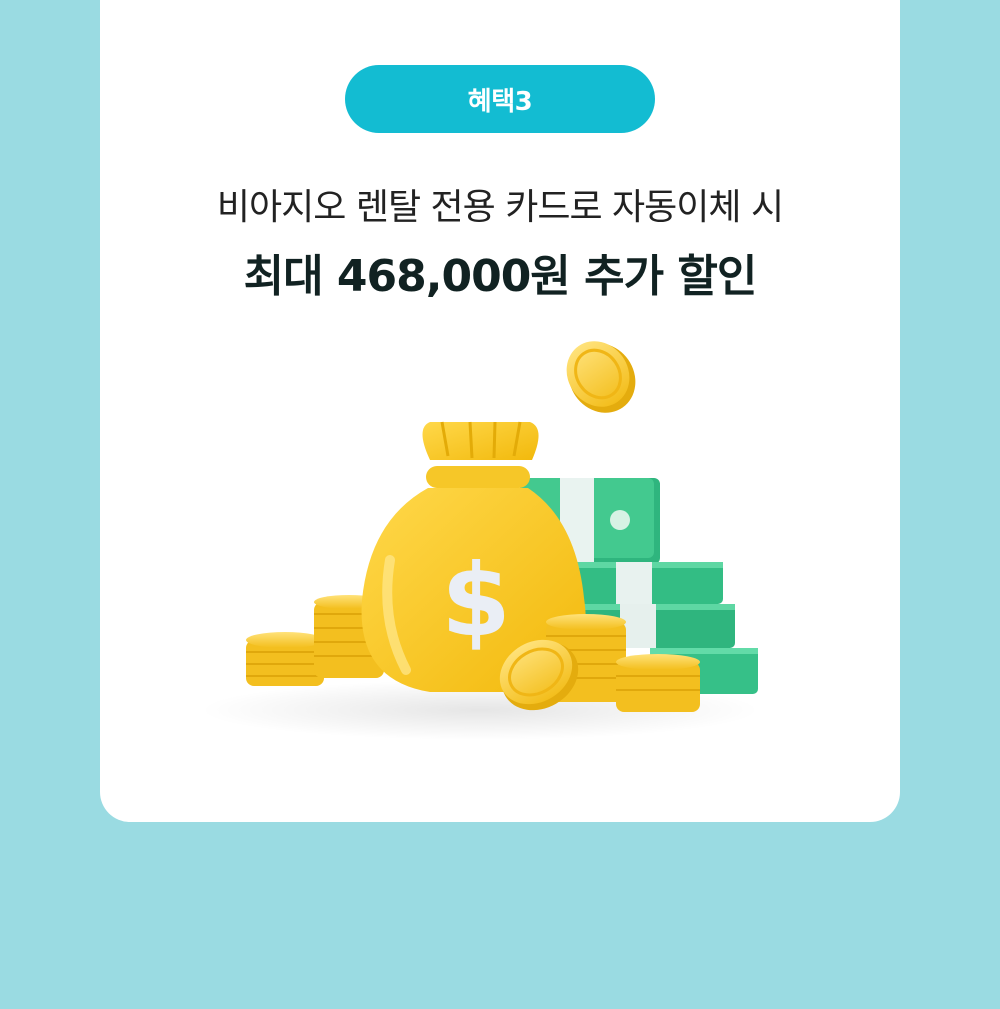 The image size is (1000, 1009). What do you see at coordinates (500, 276) in the screenshot?
I see `benefit-headline: 최대 468,000원 추가 할인` at bounding box center [500, 276].